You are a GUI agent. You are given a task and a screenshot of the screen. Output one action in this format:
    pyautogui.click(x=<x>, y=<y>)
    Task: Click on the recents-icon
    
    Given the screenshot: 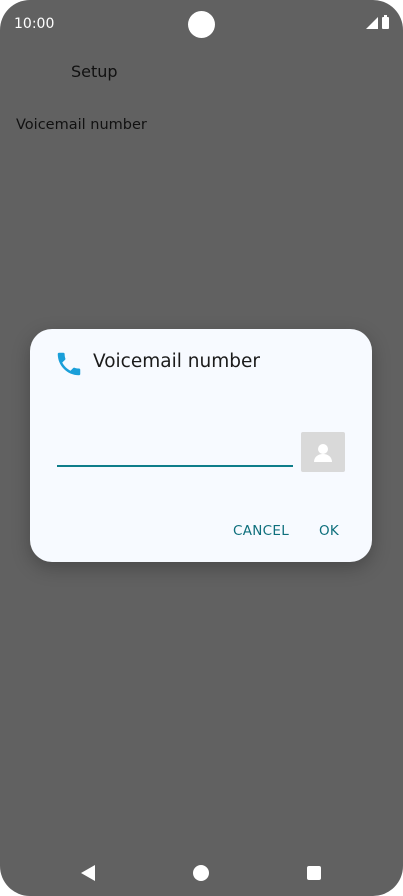 What is the action you would take?
    pyautogui.click(x=314, y=873)
    